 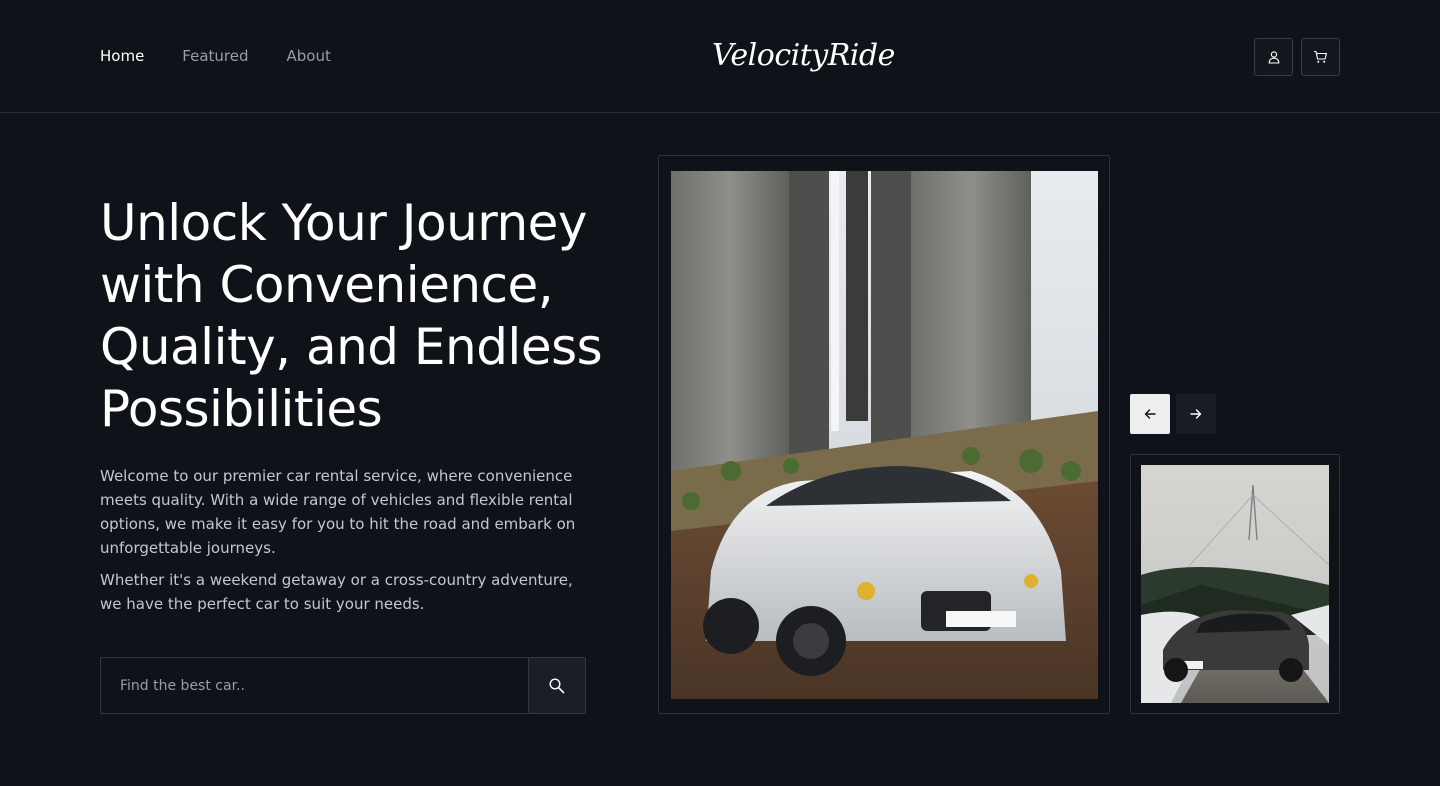 I want to click on arrow-right-icon, so click(x=1196, y=414).